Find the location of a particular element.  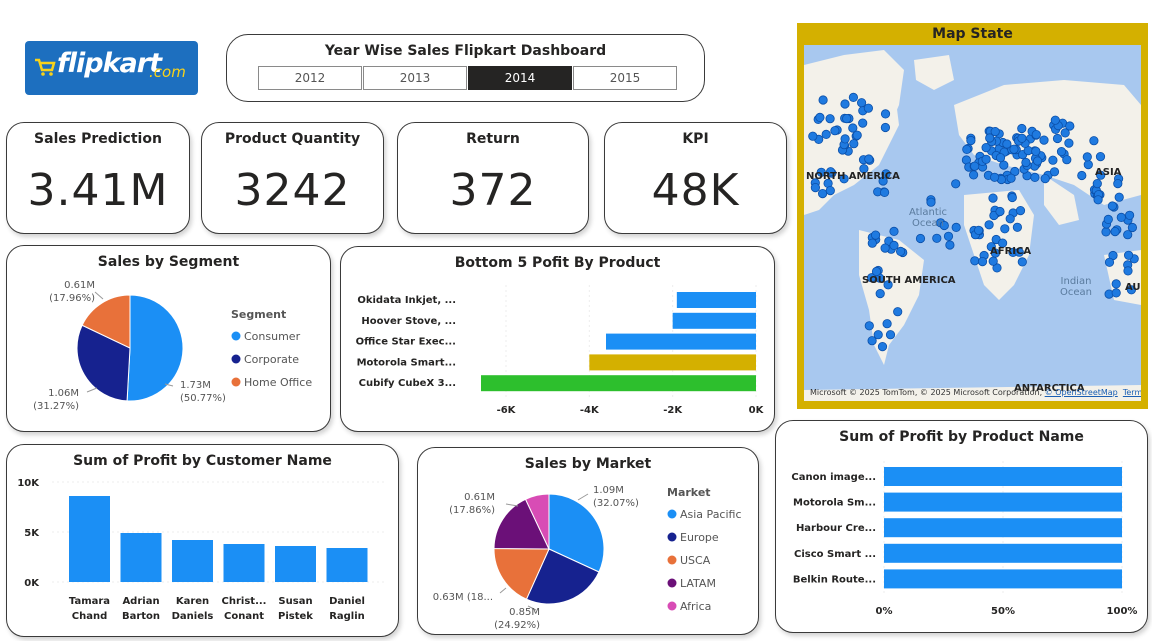

pie-slice is located at coordinates (155, 348).